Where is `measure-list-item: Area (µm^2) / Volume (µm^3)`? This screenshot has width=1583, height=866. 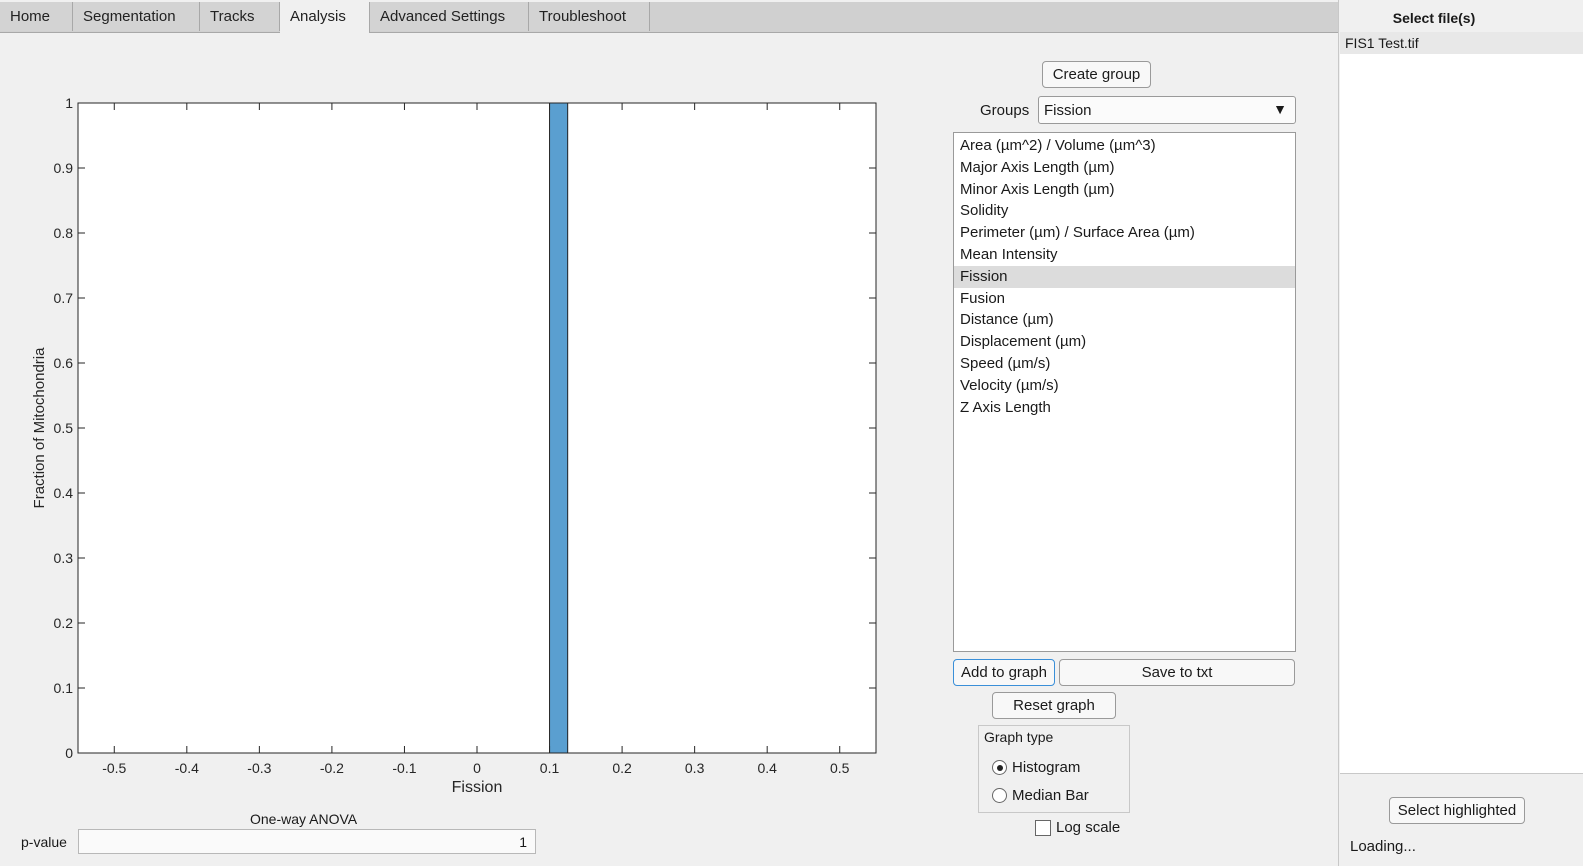
measure-list-item: Area (µm^2) / Volume (µm^3) is located at coordinates (1124, 146).